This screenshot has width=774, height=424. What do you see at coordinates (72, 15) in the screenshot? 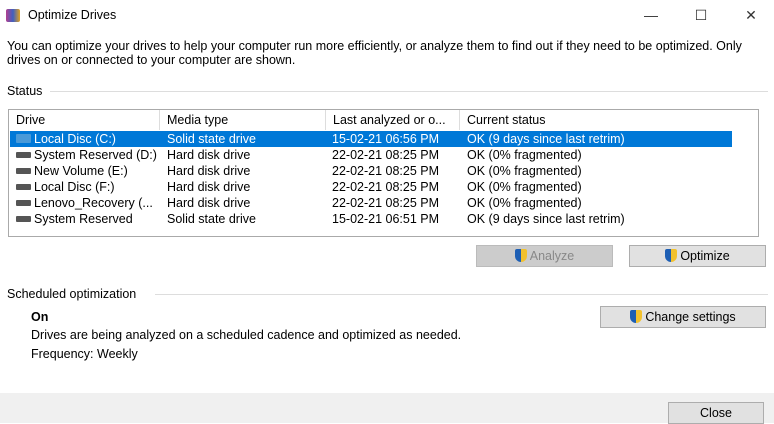
I see `window-title: Optimize Drives` at bounding box center [72, 15].